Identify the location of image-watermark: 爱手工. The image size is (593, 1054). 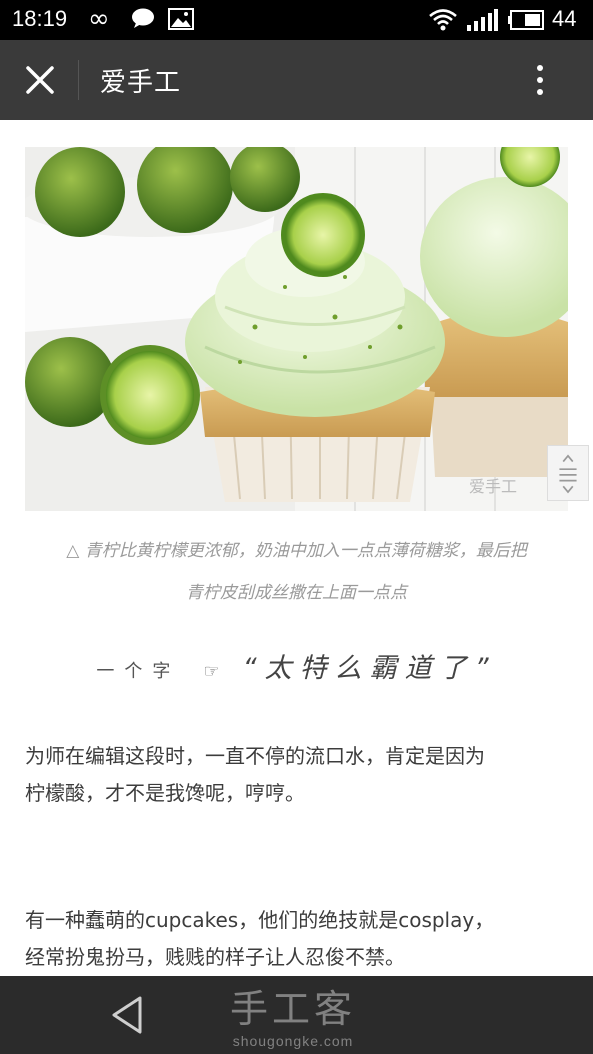
(493, 486).